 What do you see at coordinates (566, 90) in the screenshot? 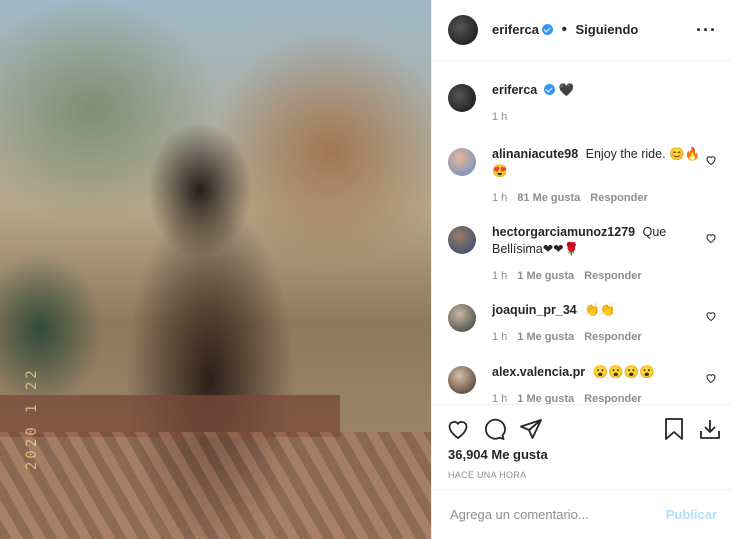
I see `caption-text: 🖤` at bounding box center [566, 90].